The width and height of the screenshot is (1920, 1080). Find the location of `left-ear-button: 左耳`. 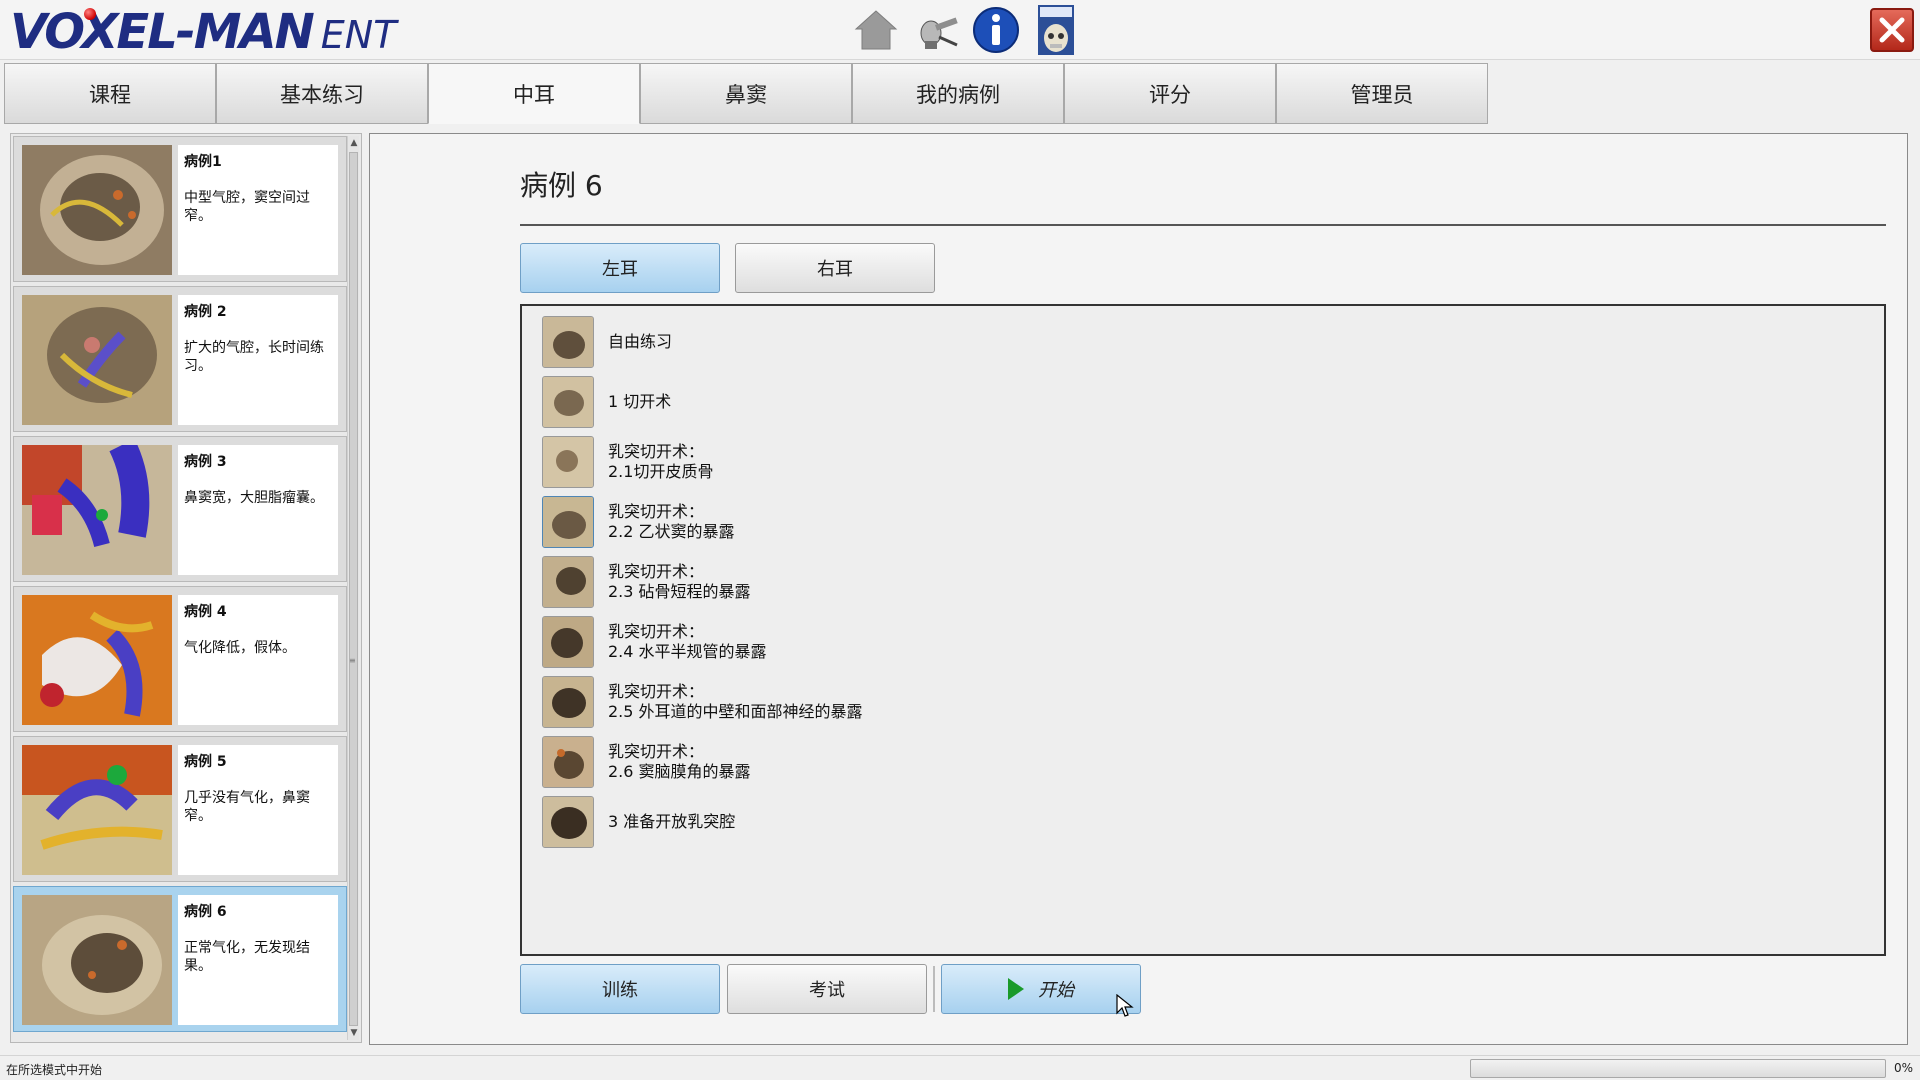

left-ear-button: 左耳 is located at coordinates (620, 268).